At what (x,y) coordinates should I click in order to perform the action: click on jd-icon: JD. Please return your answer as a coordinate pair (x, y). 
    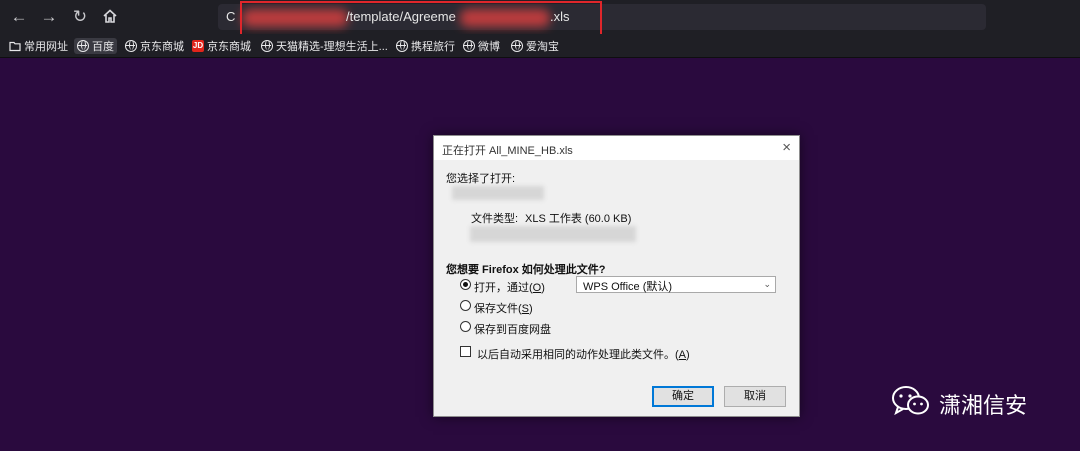
    Looking at the image, I should click on (198, 46).